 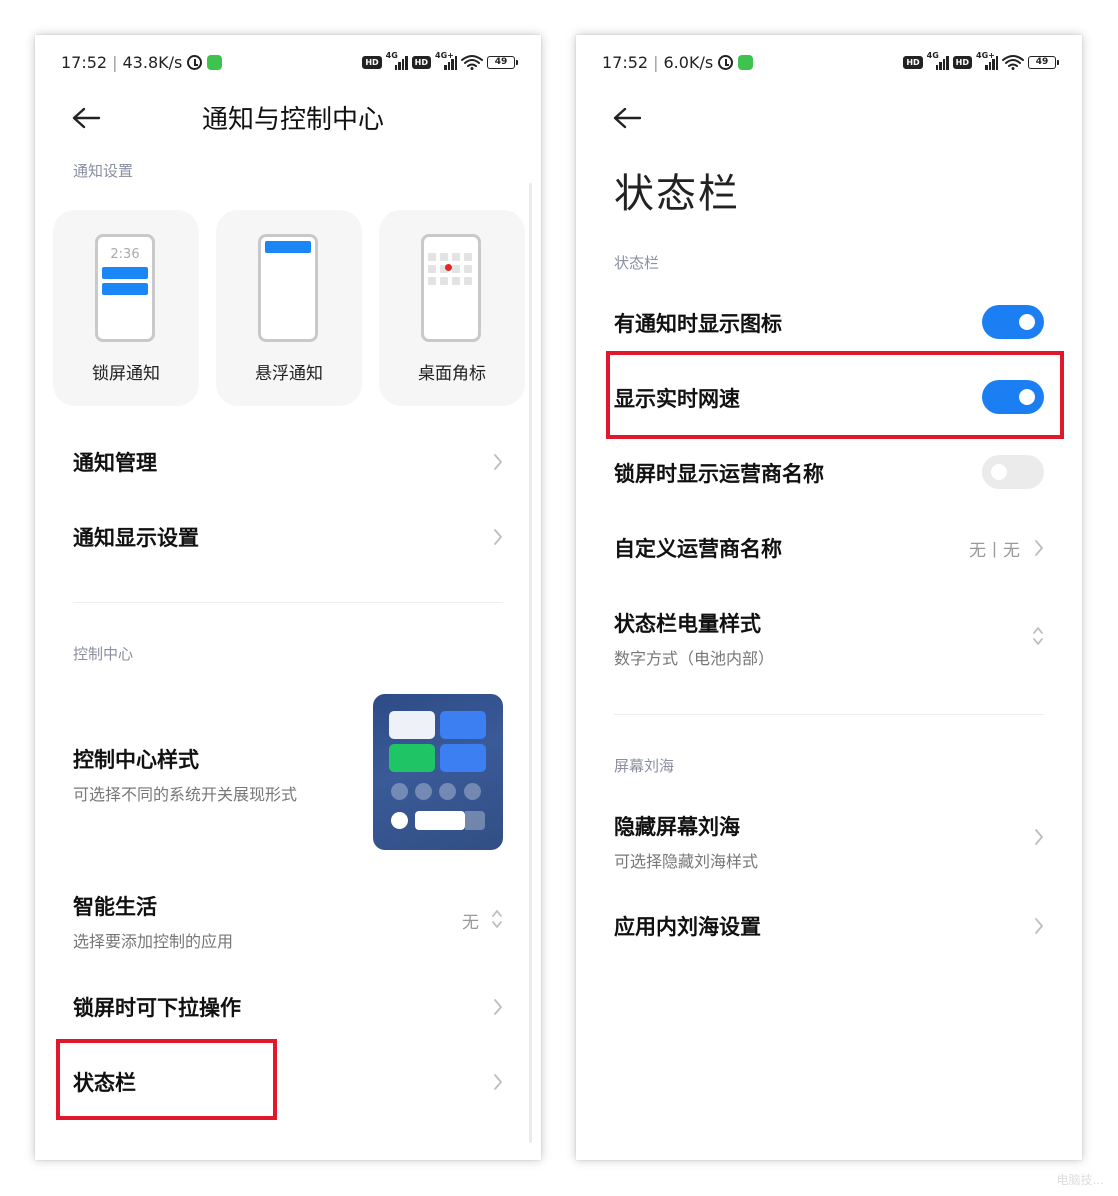 I want to click on card-floating-notification: 悬浮通知, so click(x=289, y=308).